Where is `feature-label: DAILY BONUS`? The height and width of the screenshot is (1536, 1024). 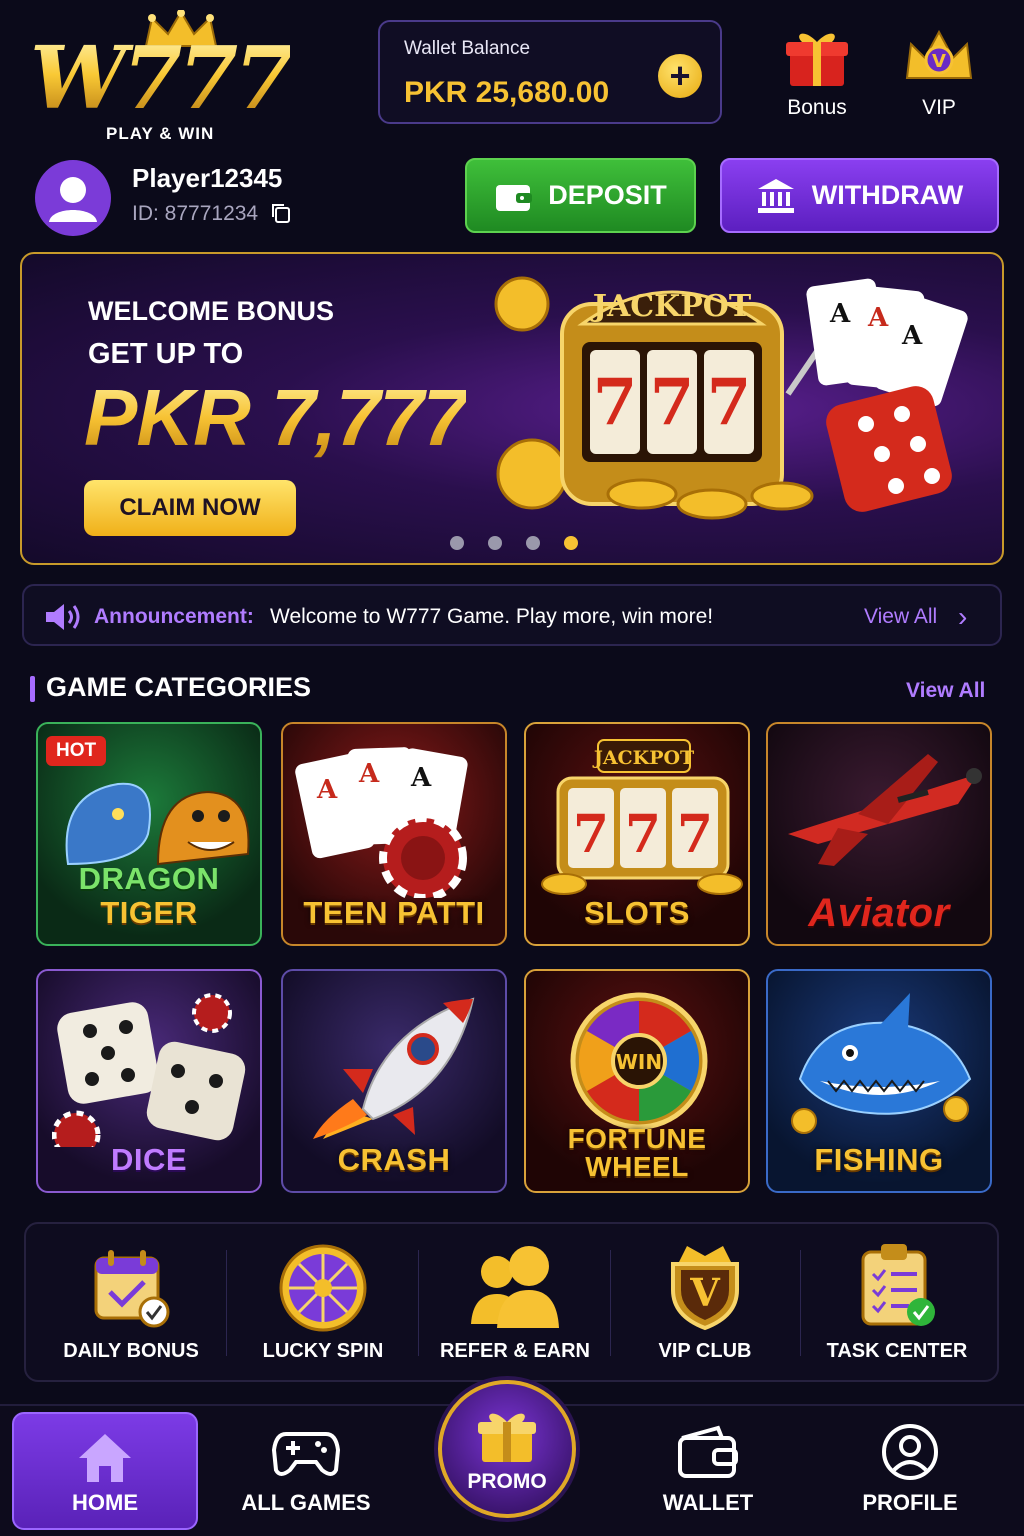 feature-label: DAILY BONUS is located at coordinates (131, 1351).